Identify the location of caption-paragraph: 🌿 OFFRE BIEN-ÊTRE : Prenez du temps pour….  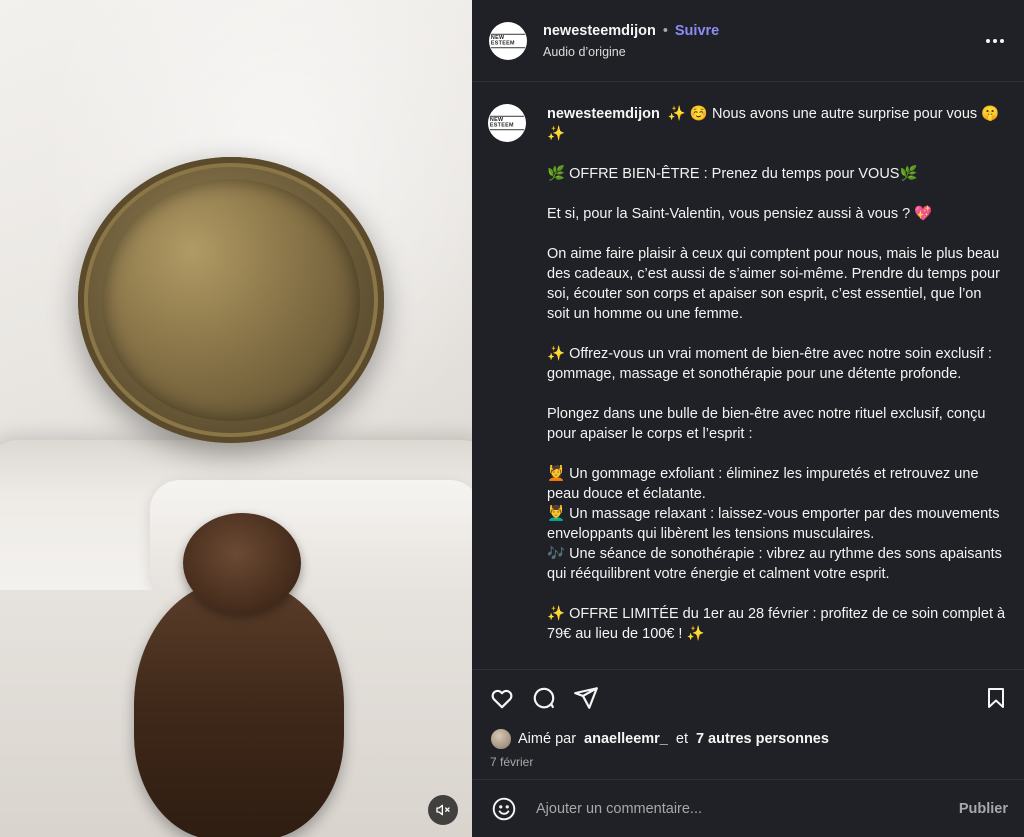
(732, 174).